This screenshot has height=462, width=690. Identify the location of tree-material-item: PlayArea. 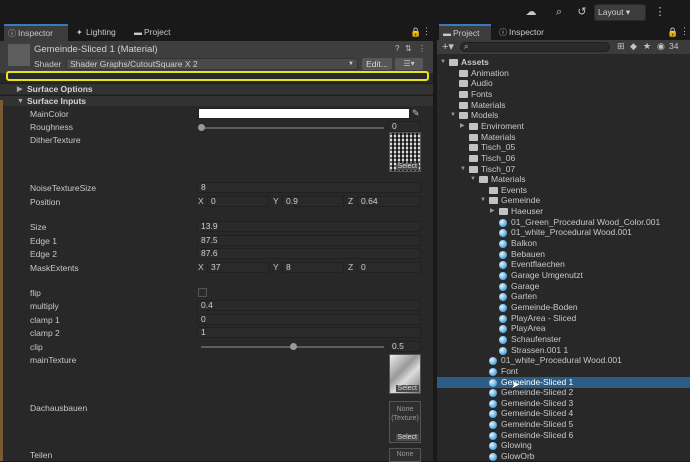
(563, 328).